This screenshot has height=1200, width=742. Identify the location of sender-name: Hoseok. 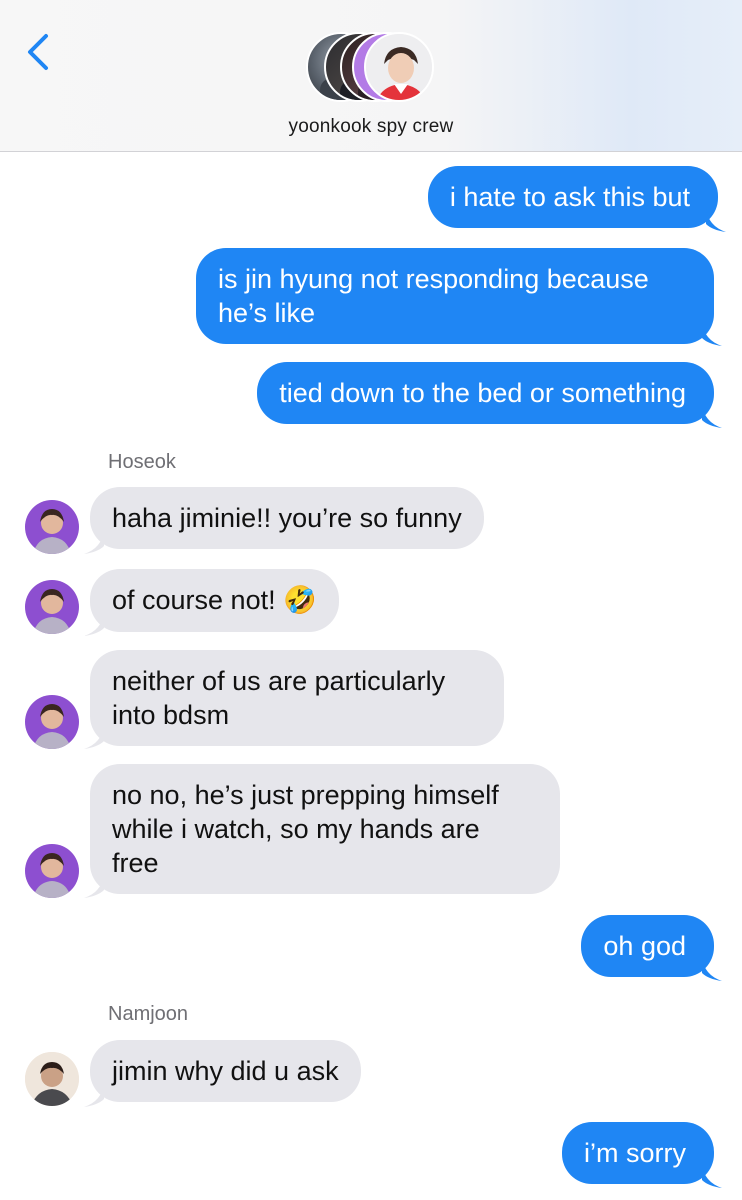
(142, 462).